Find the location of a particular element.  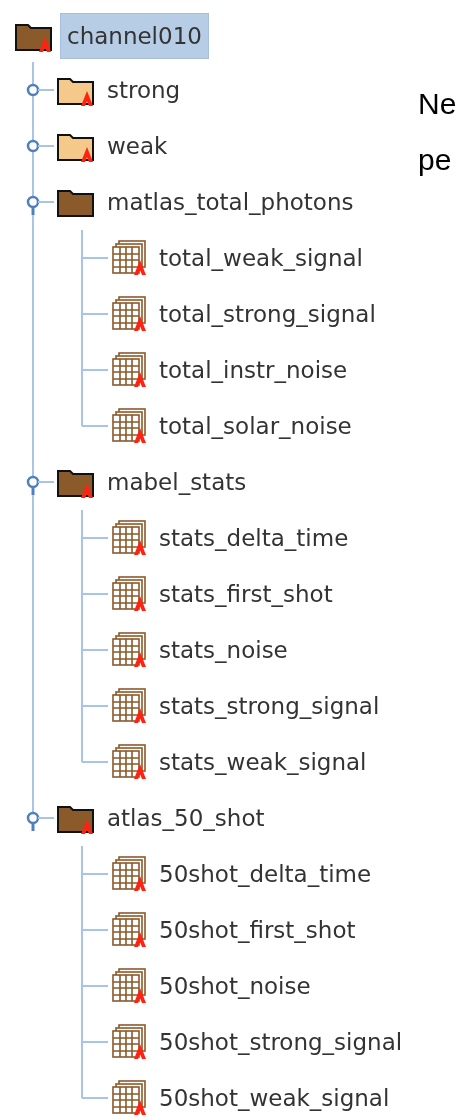

tree-item: channel010 is located at coordinates (134, 36).